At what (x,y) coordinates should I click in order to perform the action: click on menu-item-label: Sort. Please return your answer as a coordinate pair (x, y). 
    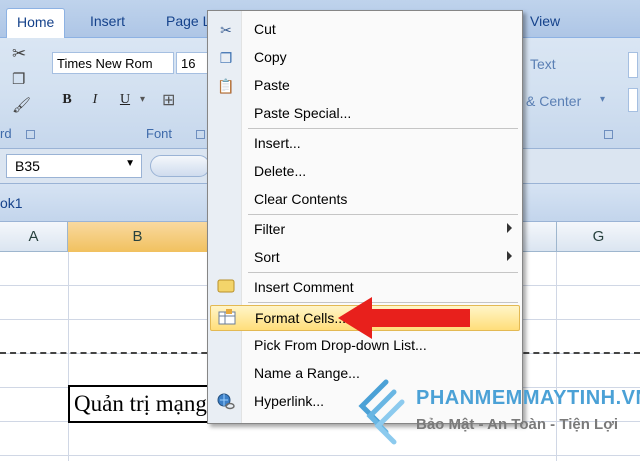
    Looking at the image, I should click on (267, 257).